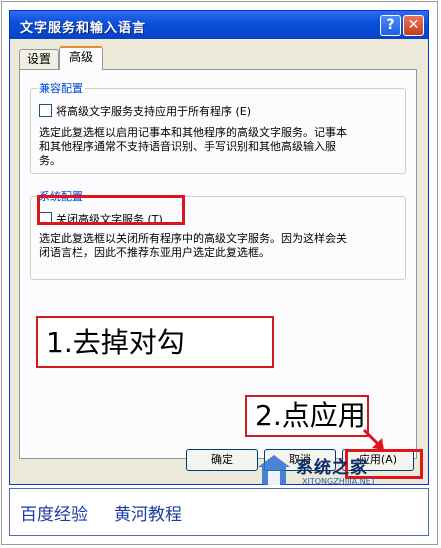 The image size is (441, 548). I want to click on help-button: ?, so click(390, 25).